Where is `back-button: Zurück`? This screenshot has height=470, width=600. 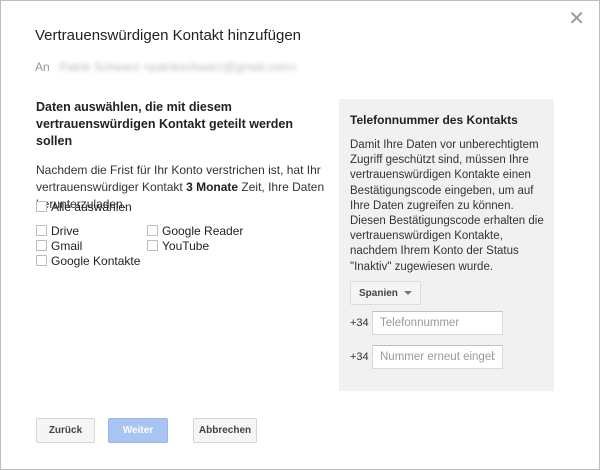
back-button: Zurück is located at coordinates (65, 430).